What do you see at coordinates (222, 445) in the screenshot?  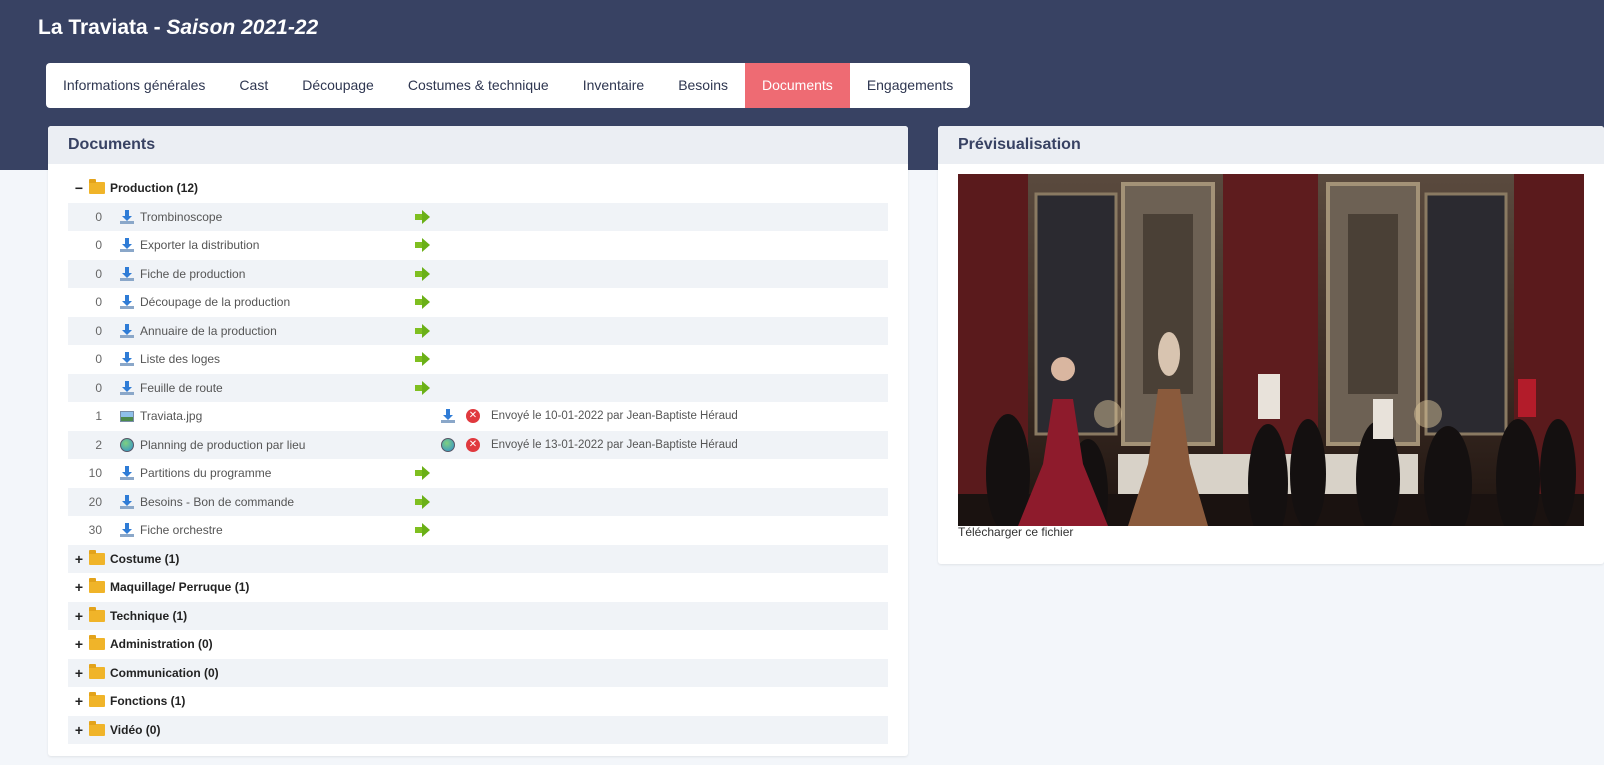 I see `document-label: Planning de production par lieu` at bounding box center [222, 445].